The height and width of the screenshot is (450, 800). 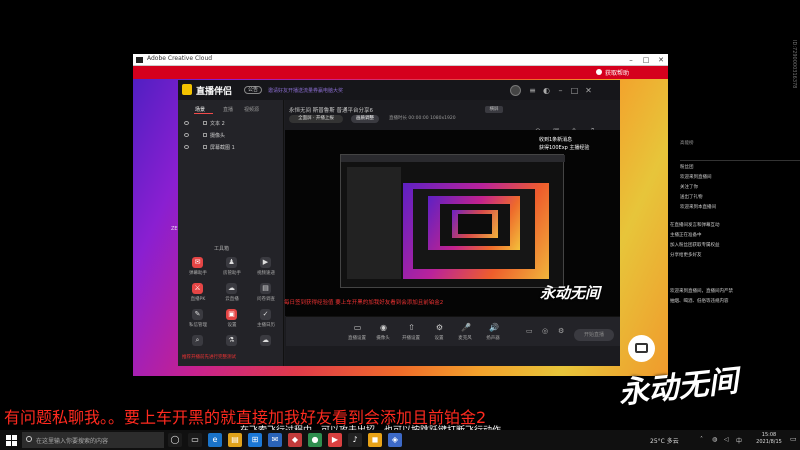 What do you see at coordinates (266, 295) in the screenshot?
I see `tool-survey: ▤ 问卷调查` at bounding box center [266, 295].